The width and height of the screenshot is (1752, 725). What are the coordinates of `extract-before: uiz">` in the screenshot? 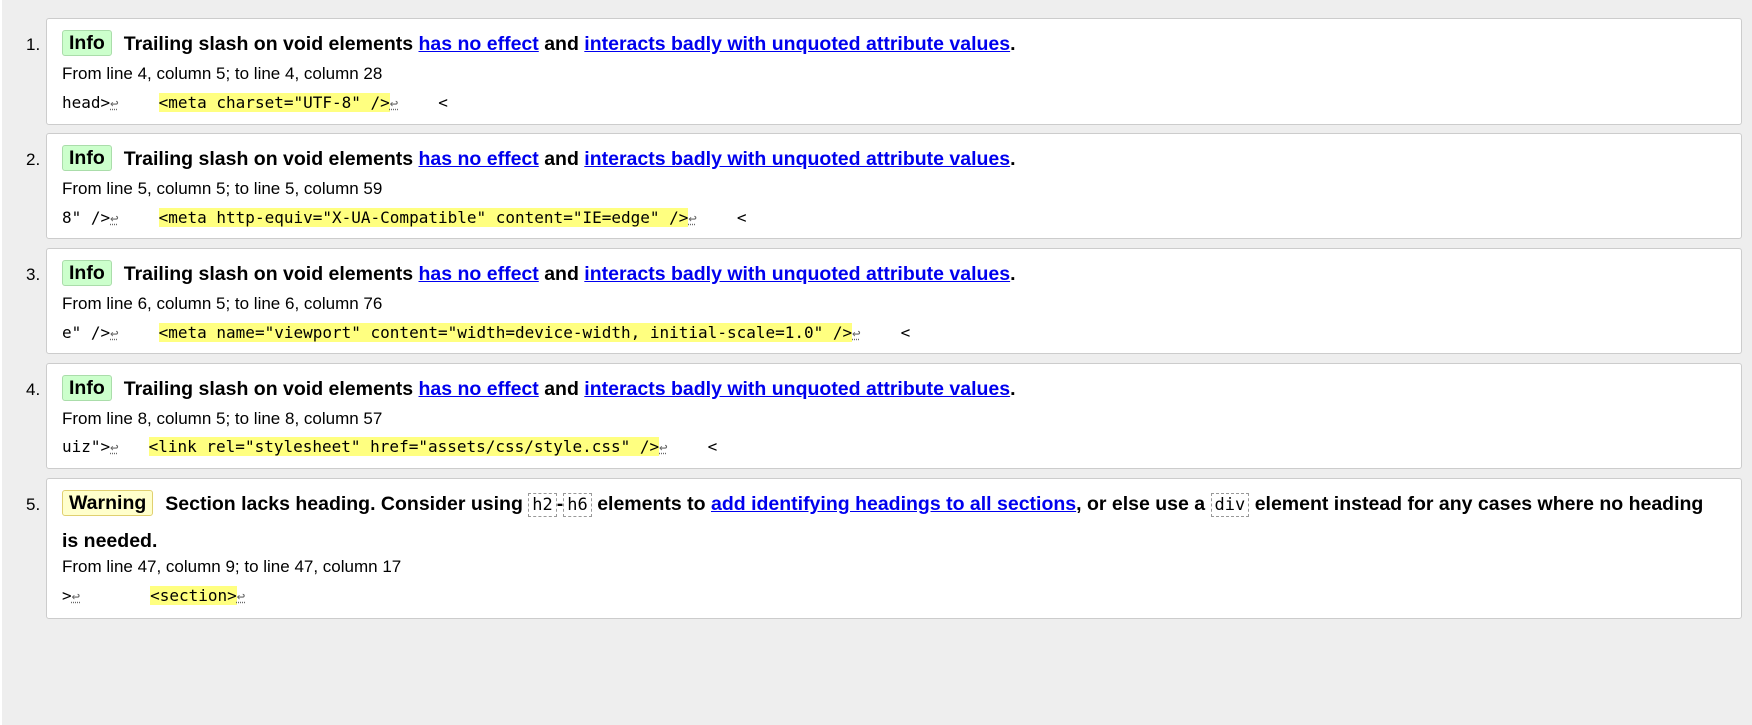 It's located at (86, 446).